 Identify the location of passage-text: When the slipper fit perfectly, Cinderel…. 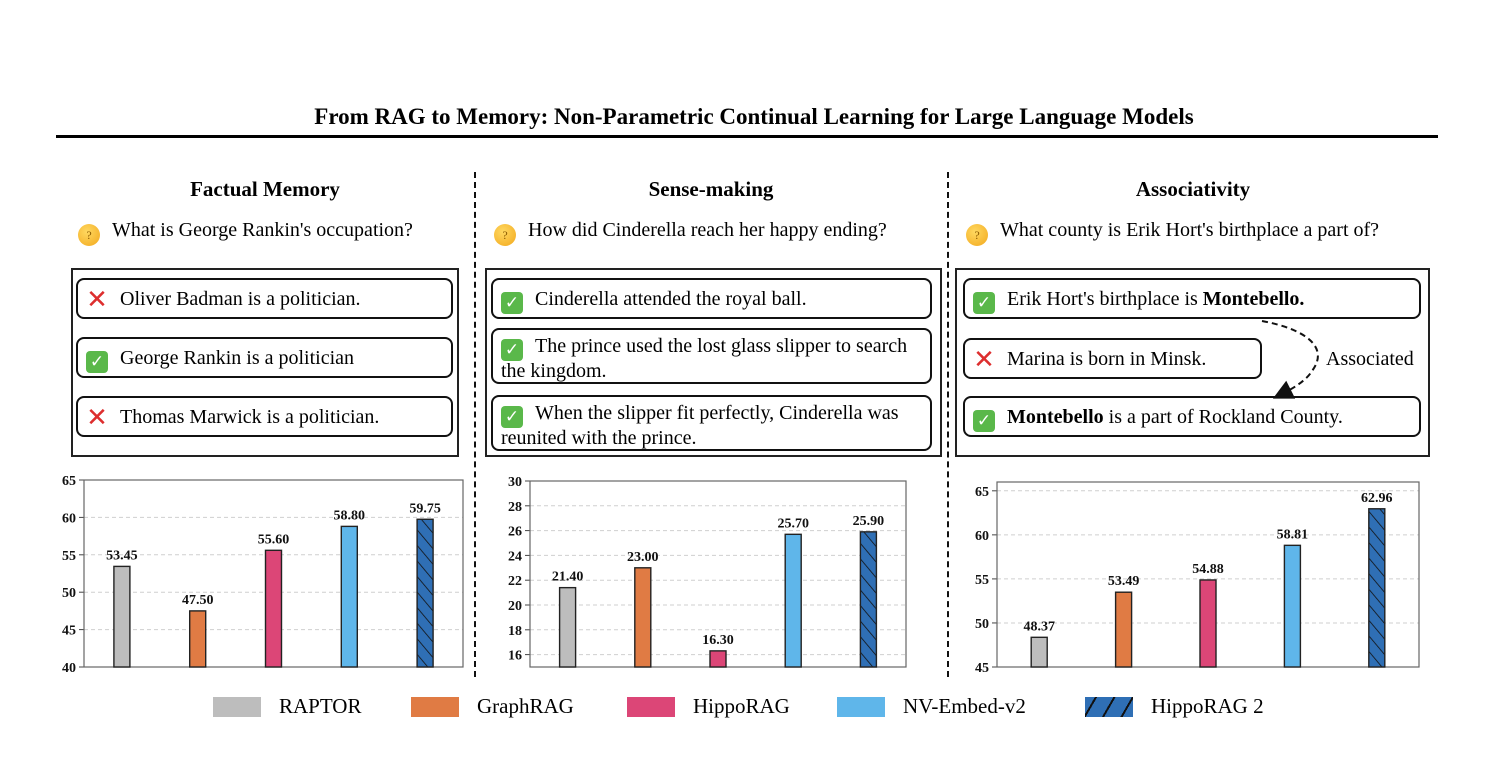
(700, 425).